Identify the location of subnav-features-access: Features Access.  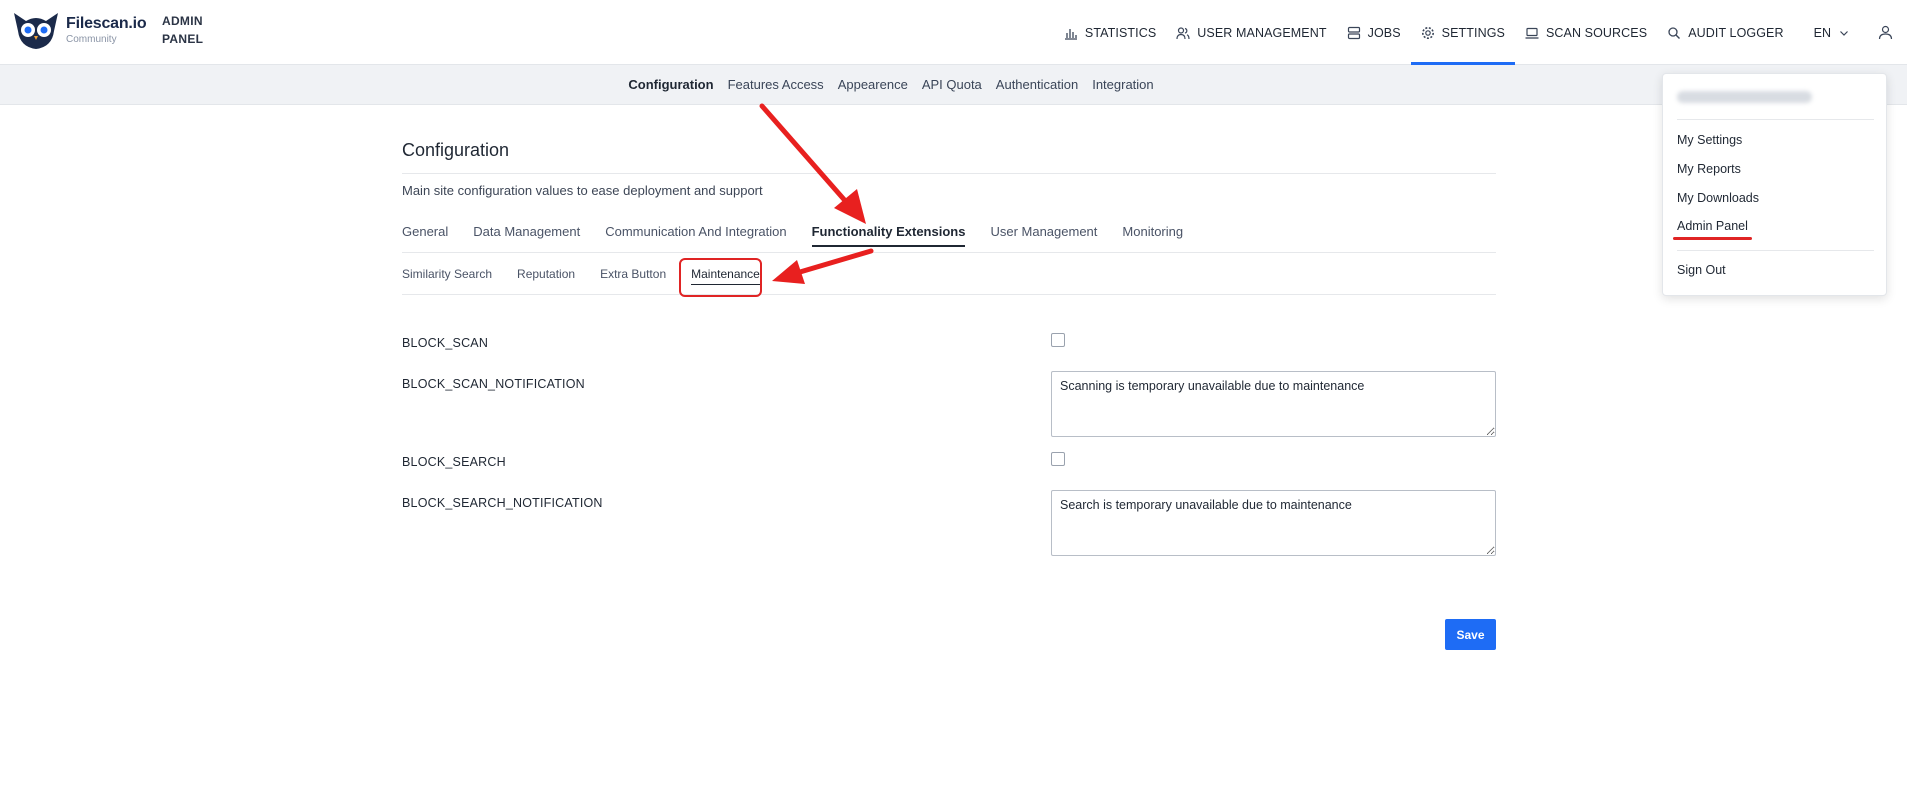
(776, 84).